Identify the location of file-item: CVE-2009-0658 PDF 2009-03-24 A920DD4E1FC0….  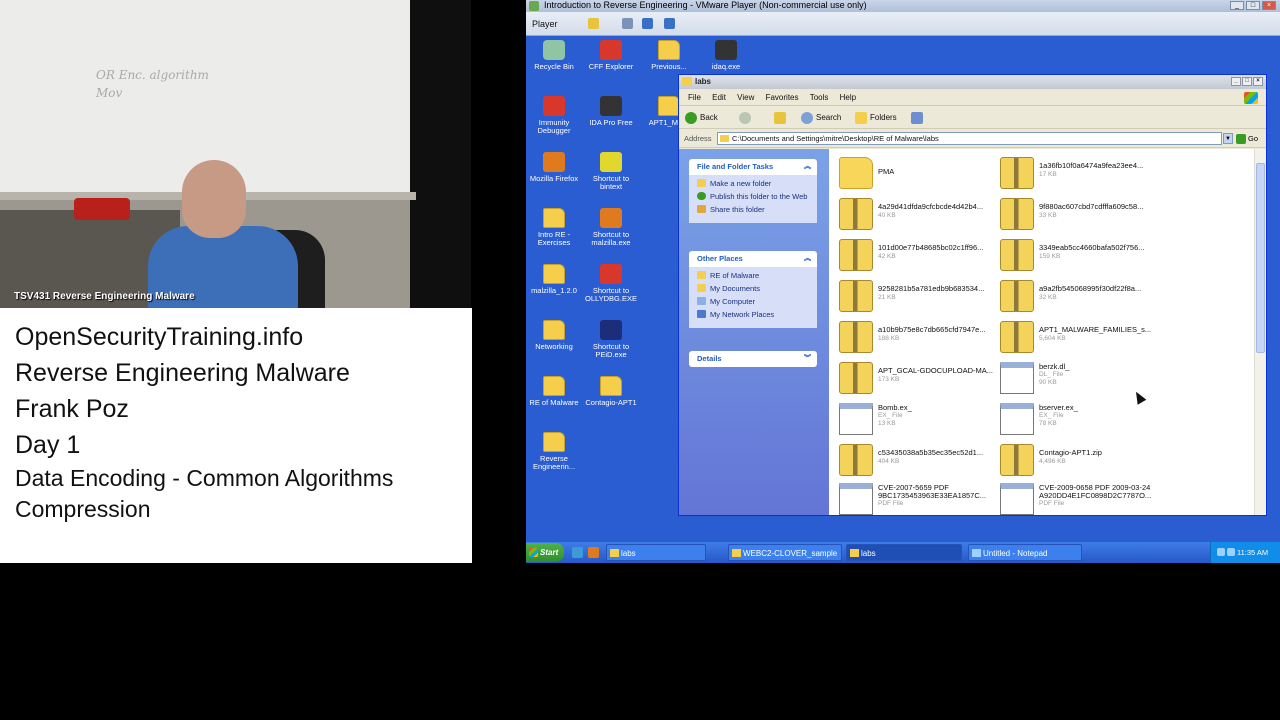
(1070, 498).